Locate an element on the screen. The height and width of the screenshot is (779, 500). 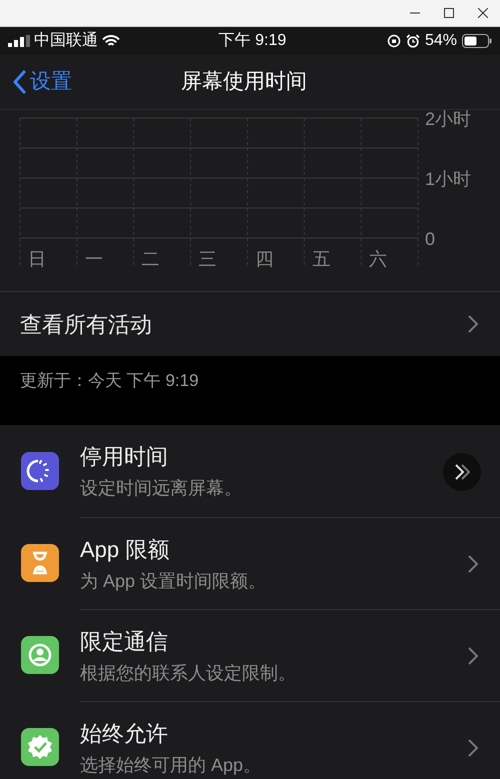
battery-percentage: 54% is located at coordinates (440, 41).